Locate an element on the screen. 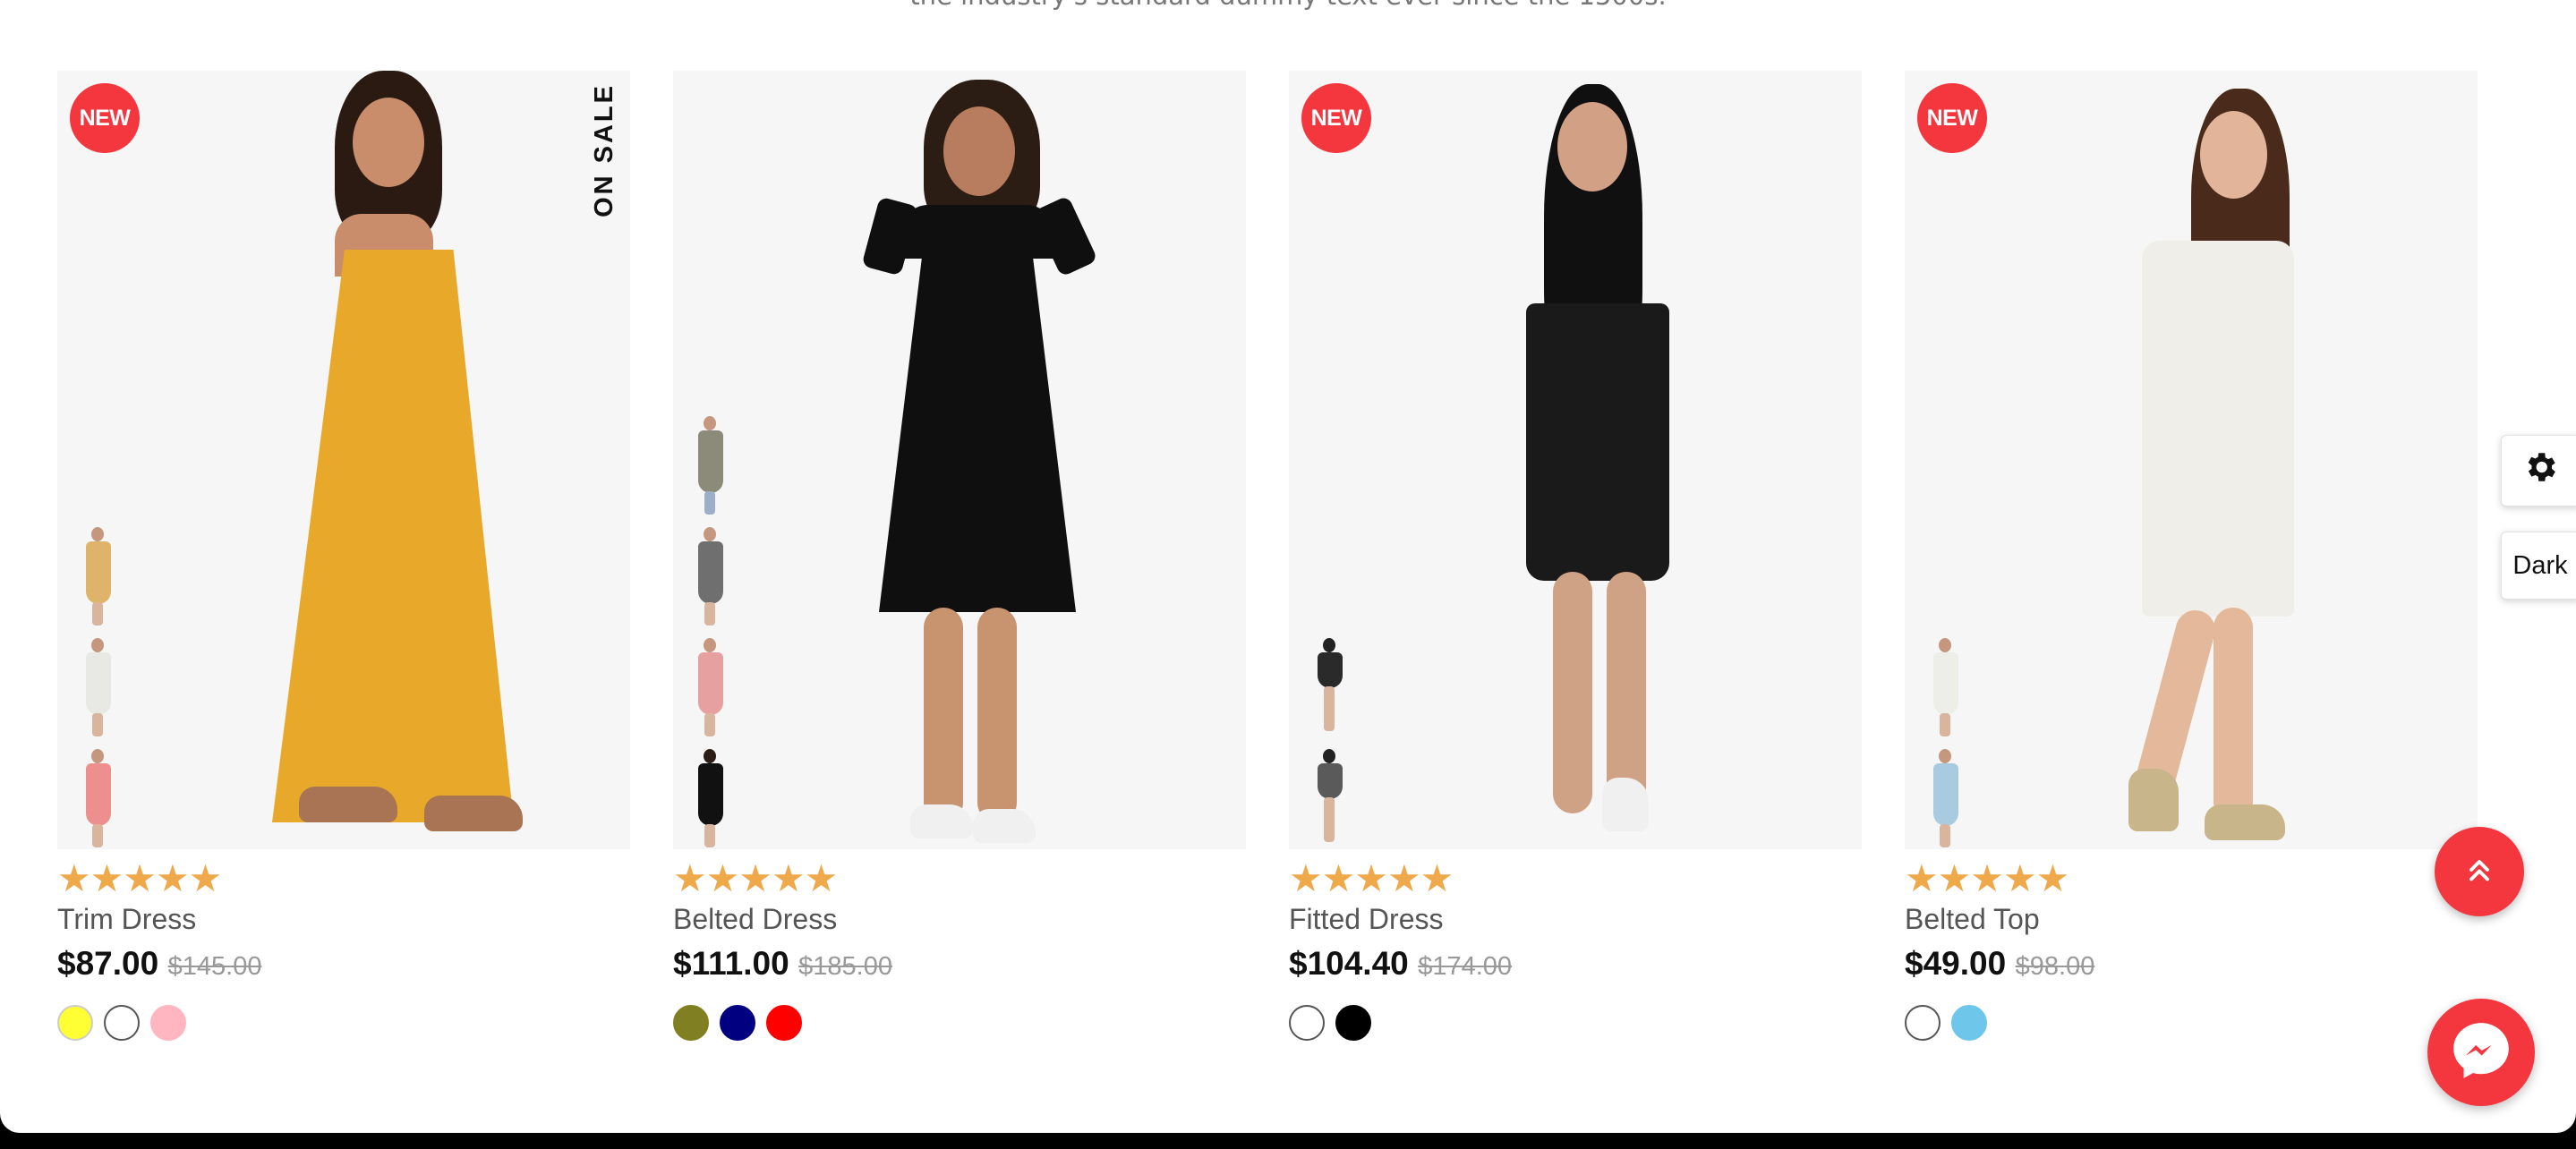 Image resolution: width=2576 pixels, height=1149 pixels. dark-mode-toggle: Dark is located at coordinates (2538, 566).